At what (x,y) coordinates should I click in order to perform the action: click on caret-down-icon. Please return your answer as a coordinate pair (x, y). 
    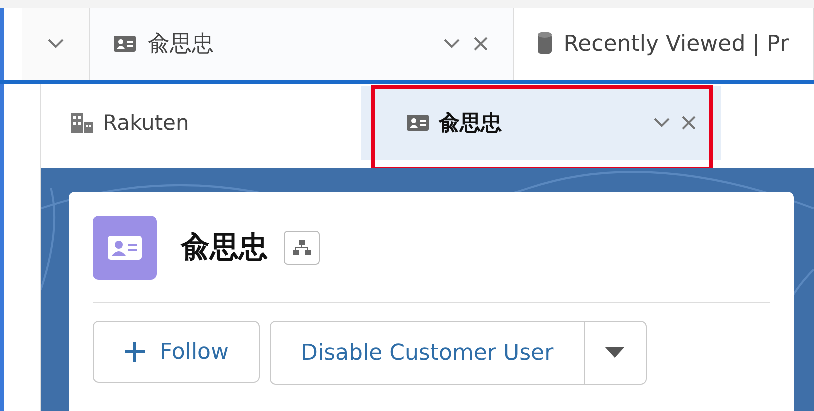
    Looking at the image, I should click on (615, 353).